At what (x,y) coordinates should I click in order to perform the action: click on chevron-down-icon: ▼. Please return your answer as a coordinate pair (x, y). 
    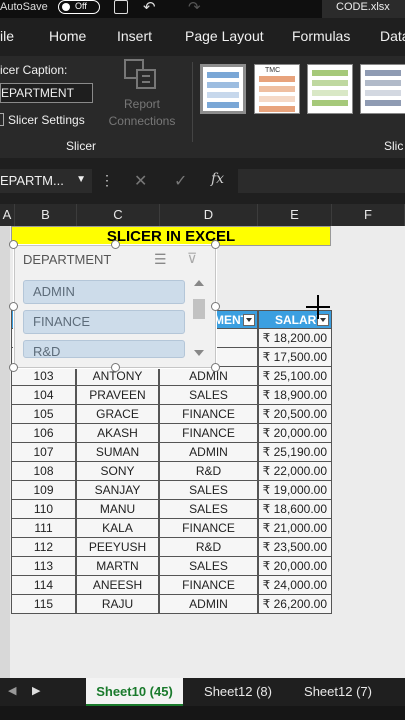
    Looking at the image, I should click on (81, 179).